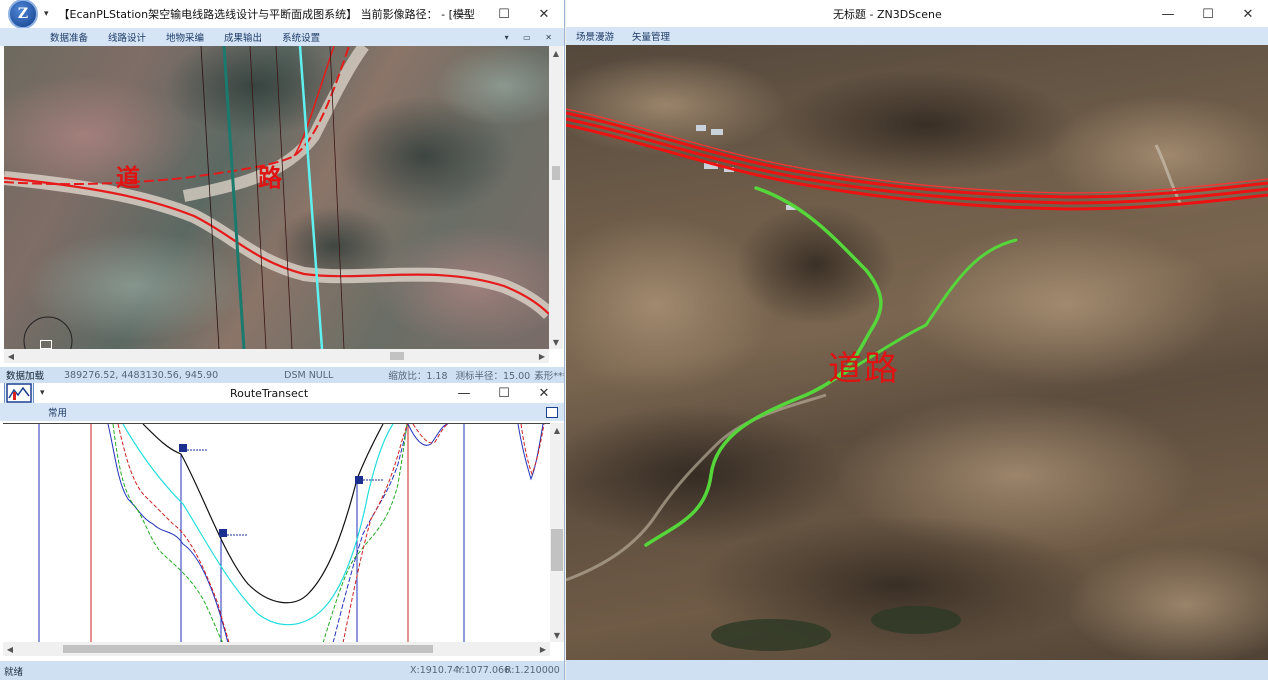 The height and width of the screenshot is (680, 1268). Describe the element at coordinates (243, 37) in the screenshot. I see `menu-item-output: 成果输出` at that location.